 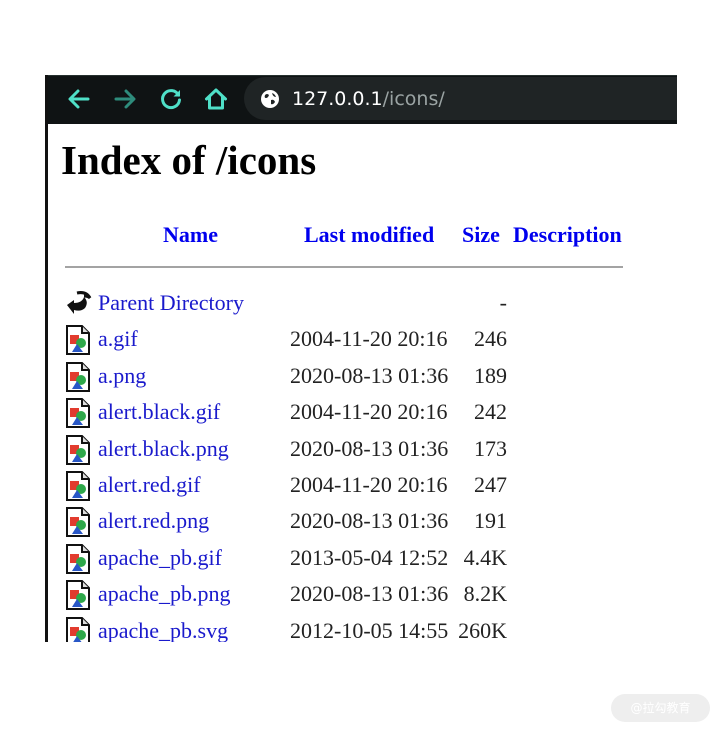 I want to click on file-size: 191, so click(x=490, y=521).